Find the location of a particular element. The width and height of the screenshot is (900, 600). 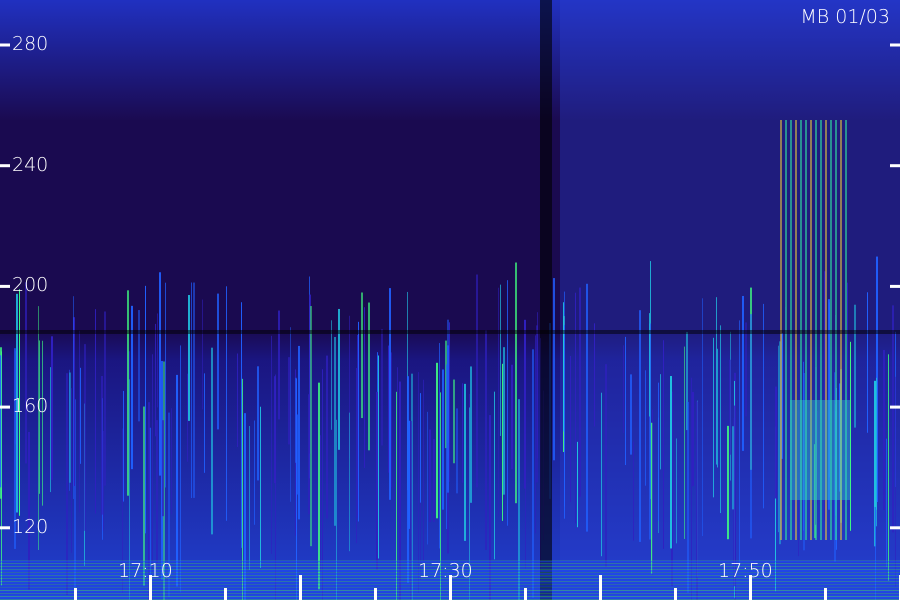

x-axis-label: 17:50 is located at coordinates (745, 571).